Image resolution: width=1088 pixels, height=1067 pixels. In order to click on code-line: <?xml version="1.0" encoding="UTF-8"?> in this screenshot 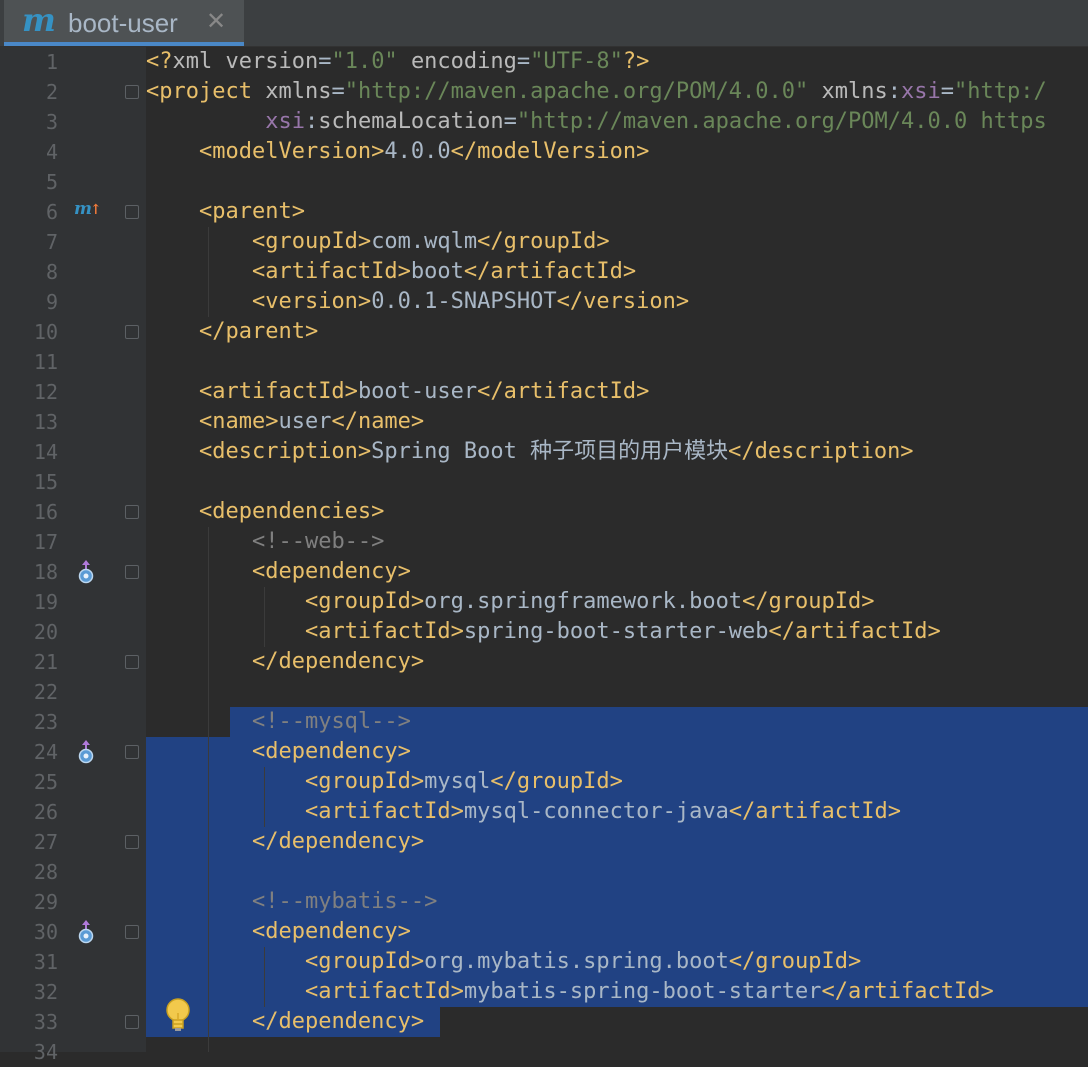, I will do `click(397, 62)`.